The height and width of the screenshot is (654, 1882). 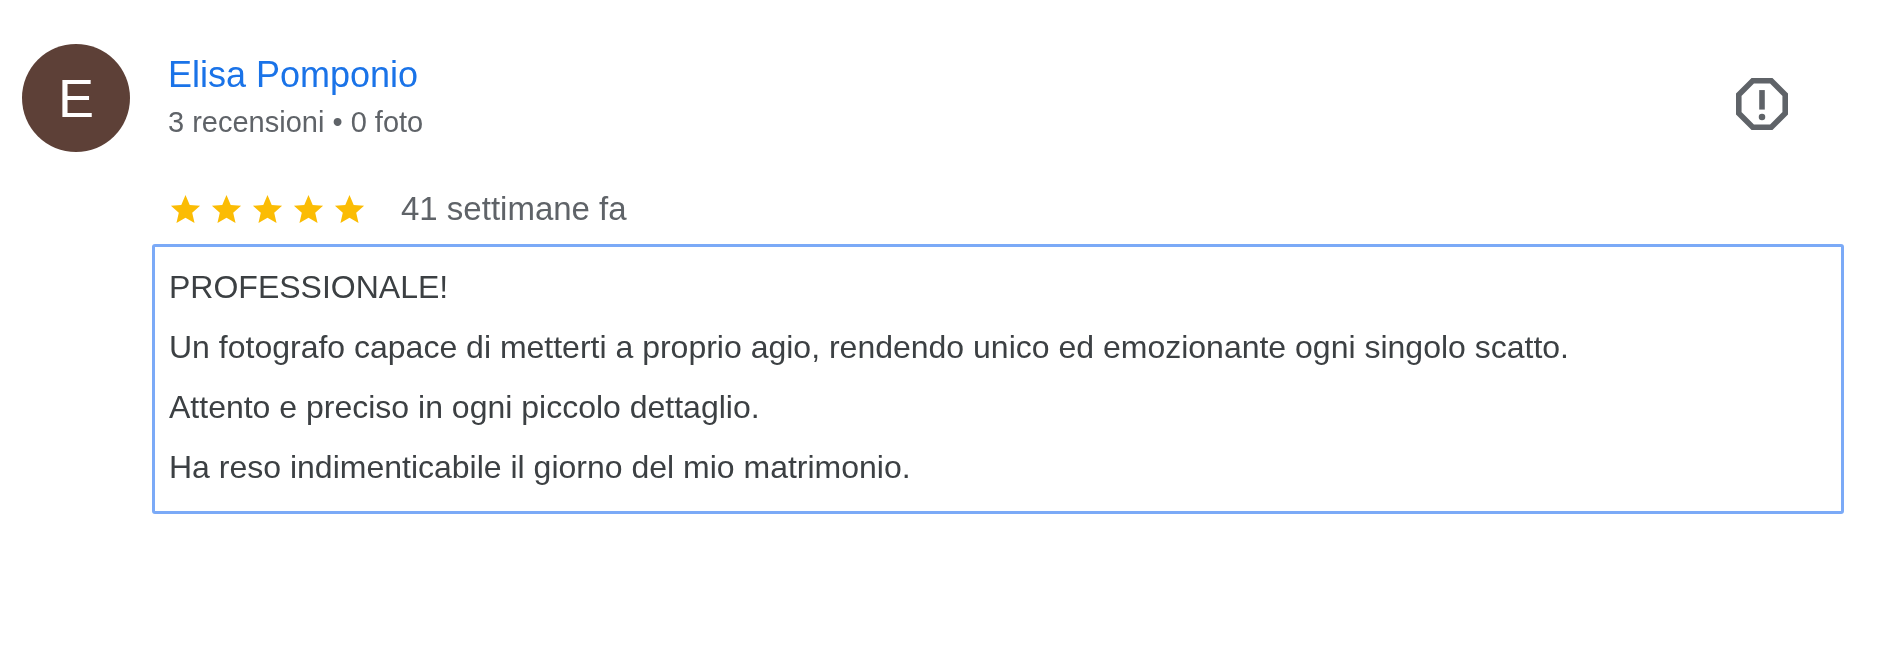 I want to click on review-text: PROFESSIONALE!, so click(x=309, y=287).